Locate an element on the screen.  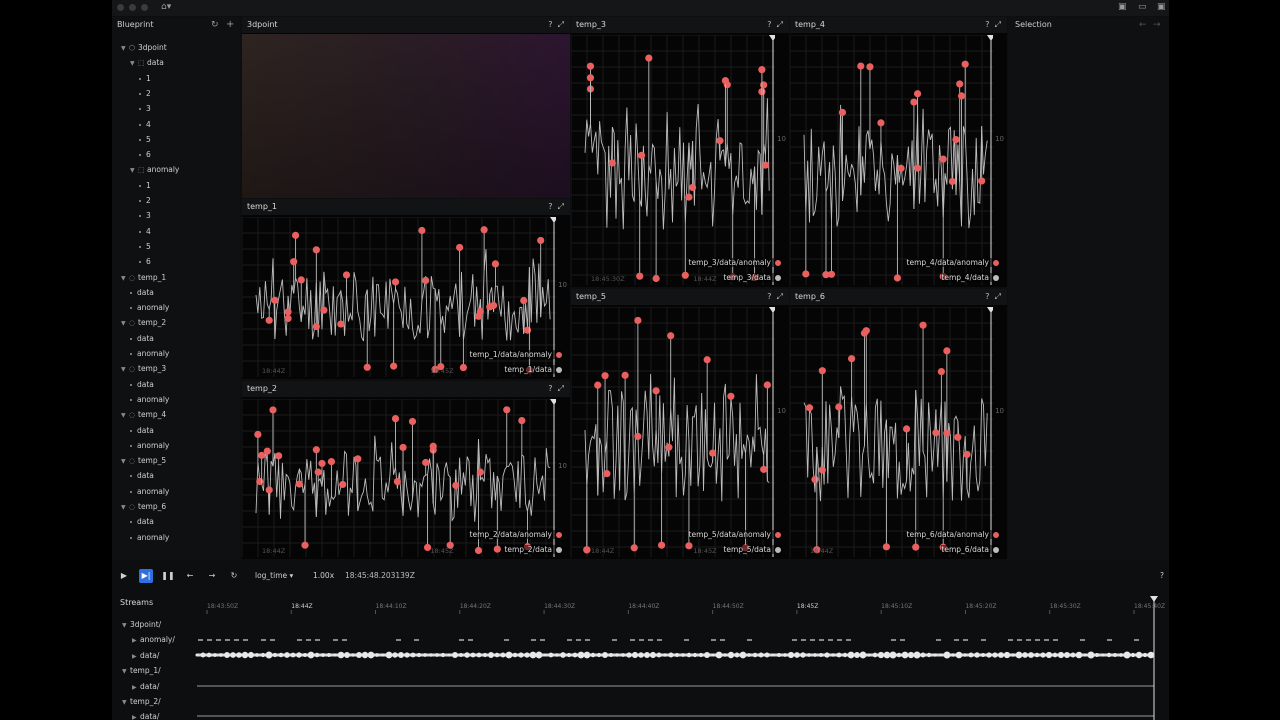
legend-data: temp_3/data is located at coordinates (752, 277).